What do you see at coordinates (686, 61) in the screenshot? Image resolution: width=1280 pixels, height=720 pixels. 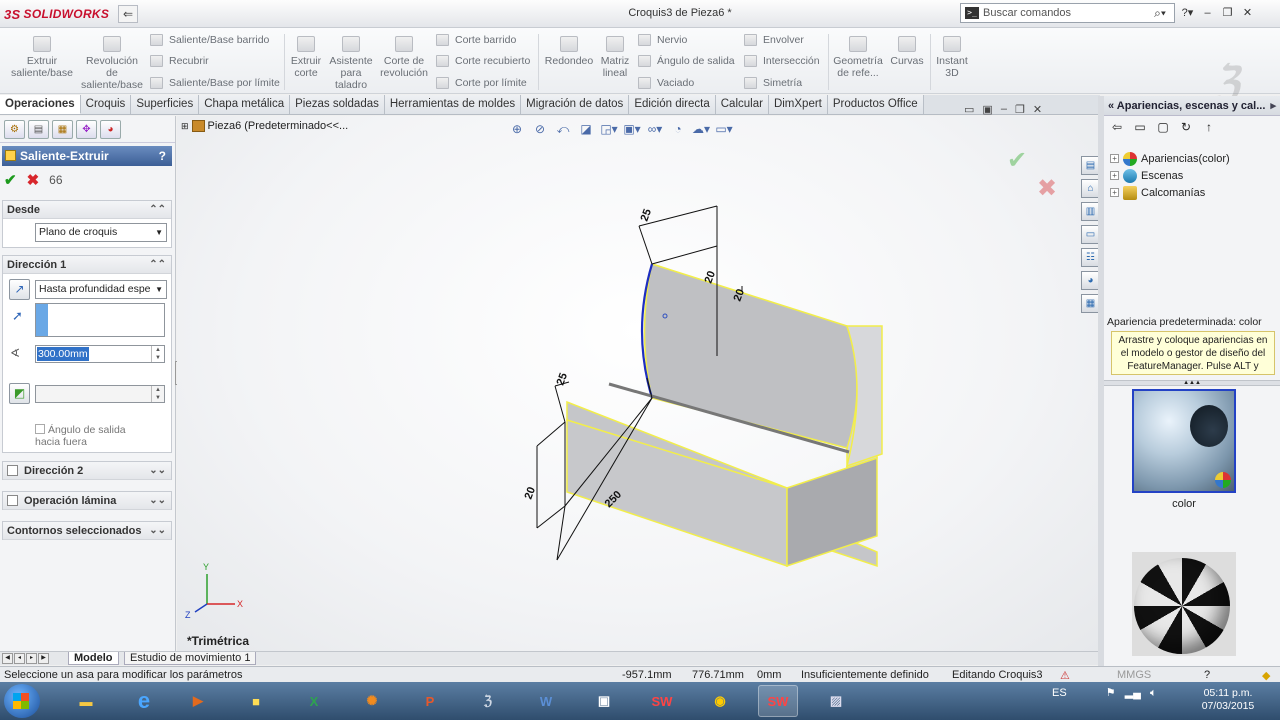 I see `draft-button: Ángulo de salida` at bounding box center [686, 61].